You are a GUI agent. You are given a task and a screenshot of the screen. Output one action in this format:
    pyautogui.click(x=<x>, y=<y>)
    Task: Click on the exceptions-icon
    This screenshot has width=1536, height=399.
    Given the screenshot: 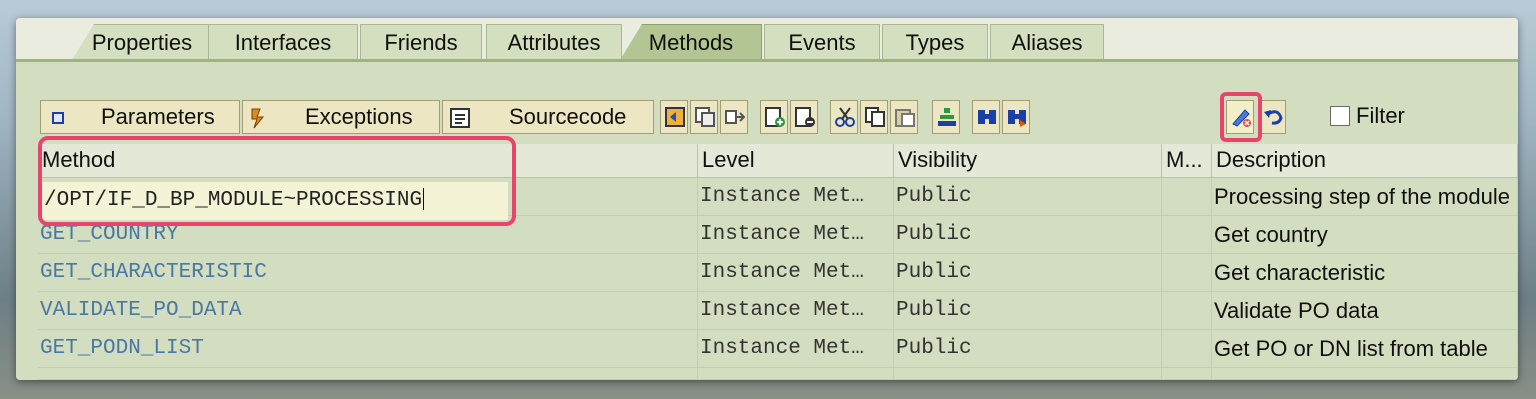 What is the action you would take?
    pyautogui.click(x=260, y=117)
    